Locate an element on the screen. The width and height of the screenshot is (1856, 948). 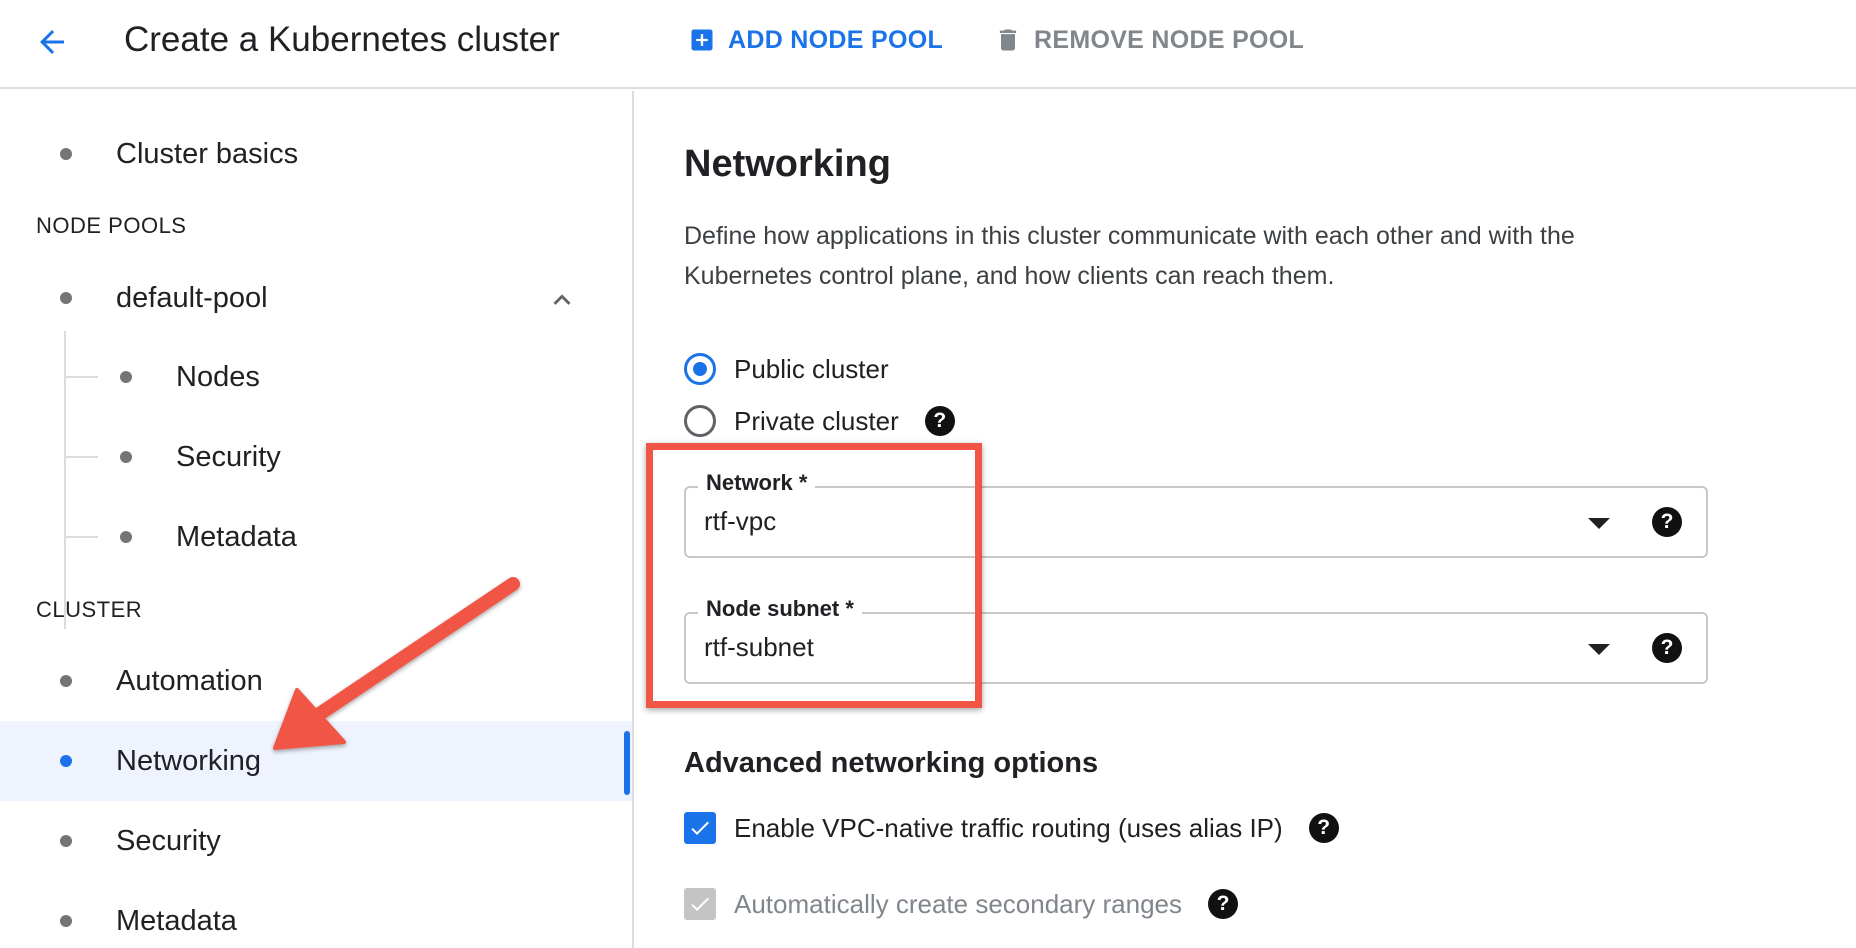
sidebar-item-label: default-pool is located at coordinates (192, 297).